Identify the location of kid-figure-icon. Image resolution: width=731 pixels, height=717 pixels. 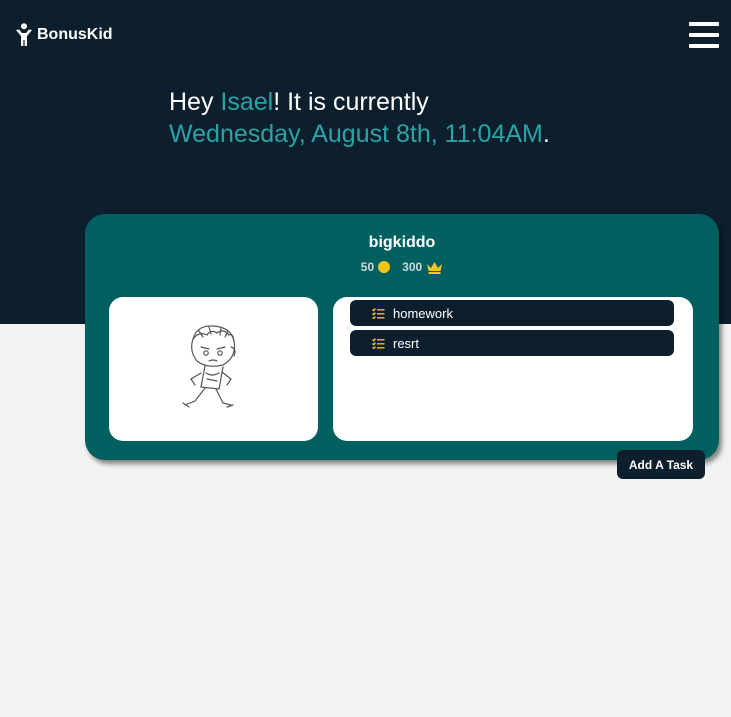
(24, 34).